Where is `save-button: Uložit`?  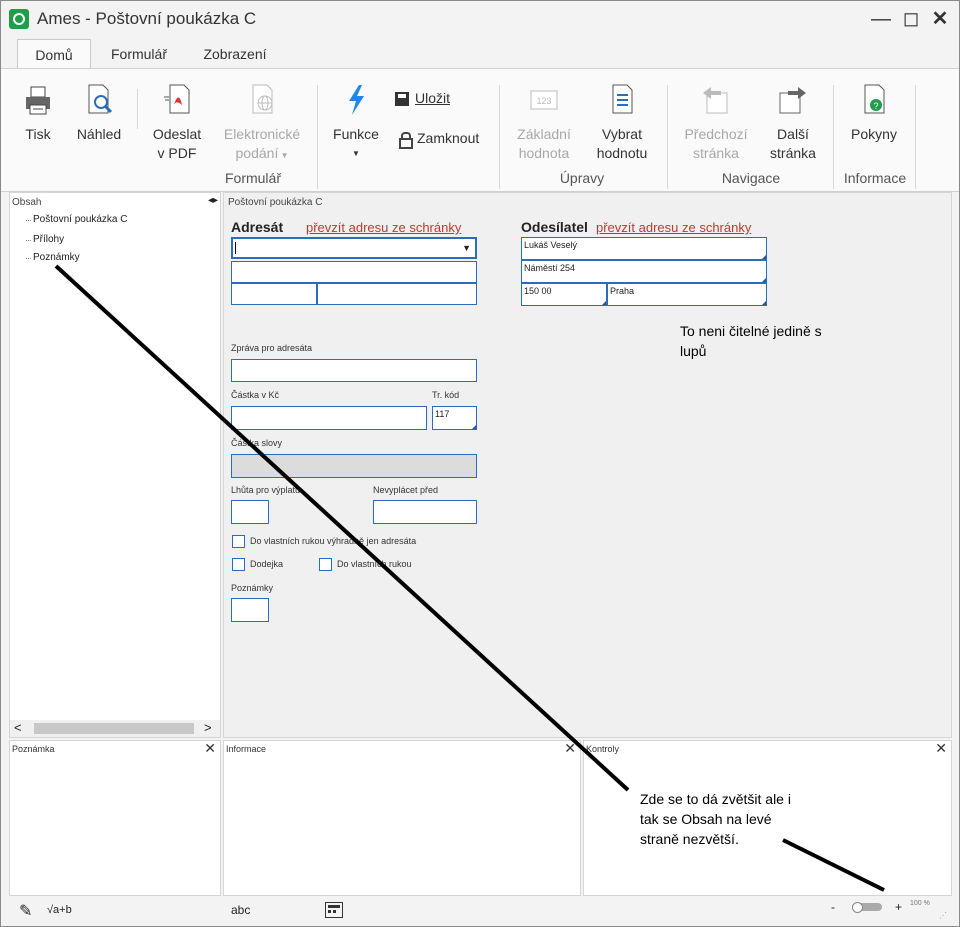 save-button: Uložit is located at coordinates (430, 98).